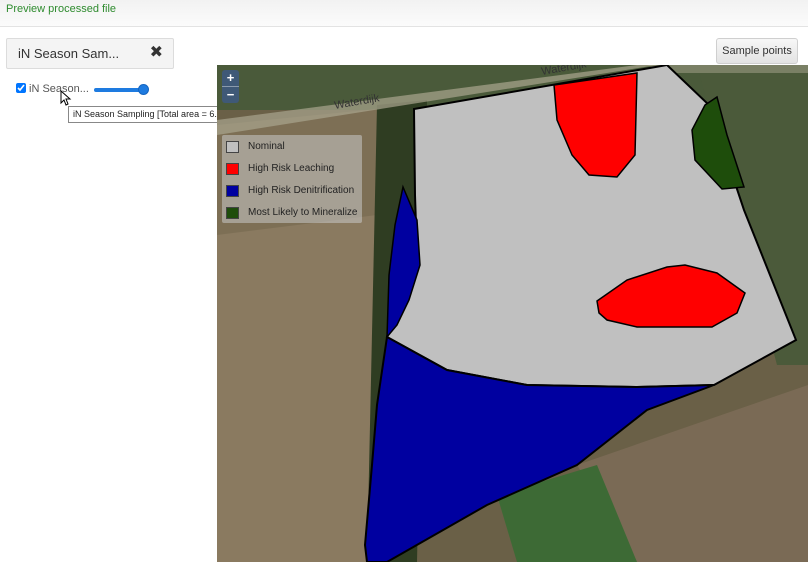 The image size is (808, 562). Describe the element at coordinates (230, 94) in the screenshot. I see `zoom-out-button: −` at that location.